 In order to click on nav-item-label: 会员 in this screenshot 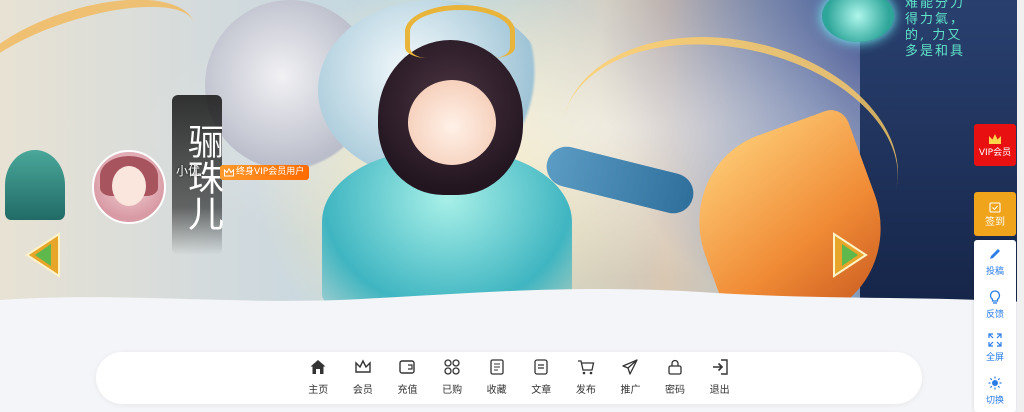, I will do `click(362, 390)`.